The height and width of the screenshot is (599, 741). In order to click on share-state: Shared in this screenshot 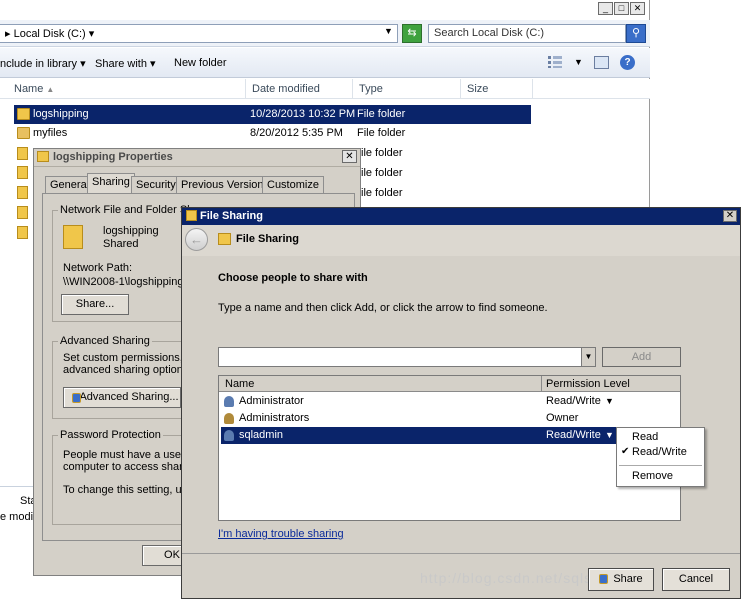, I will do `click(121, 244)`.